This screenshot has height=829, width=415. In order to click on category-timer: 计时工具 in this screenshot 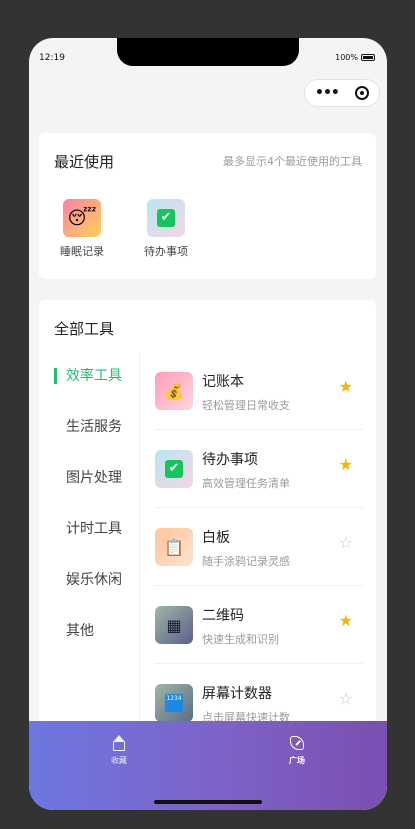, I will do `click(96, 544)`.